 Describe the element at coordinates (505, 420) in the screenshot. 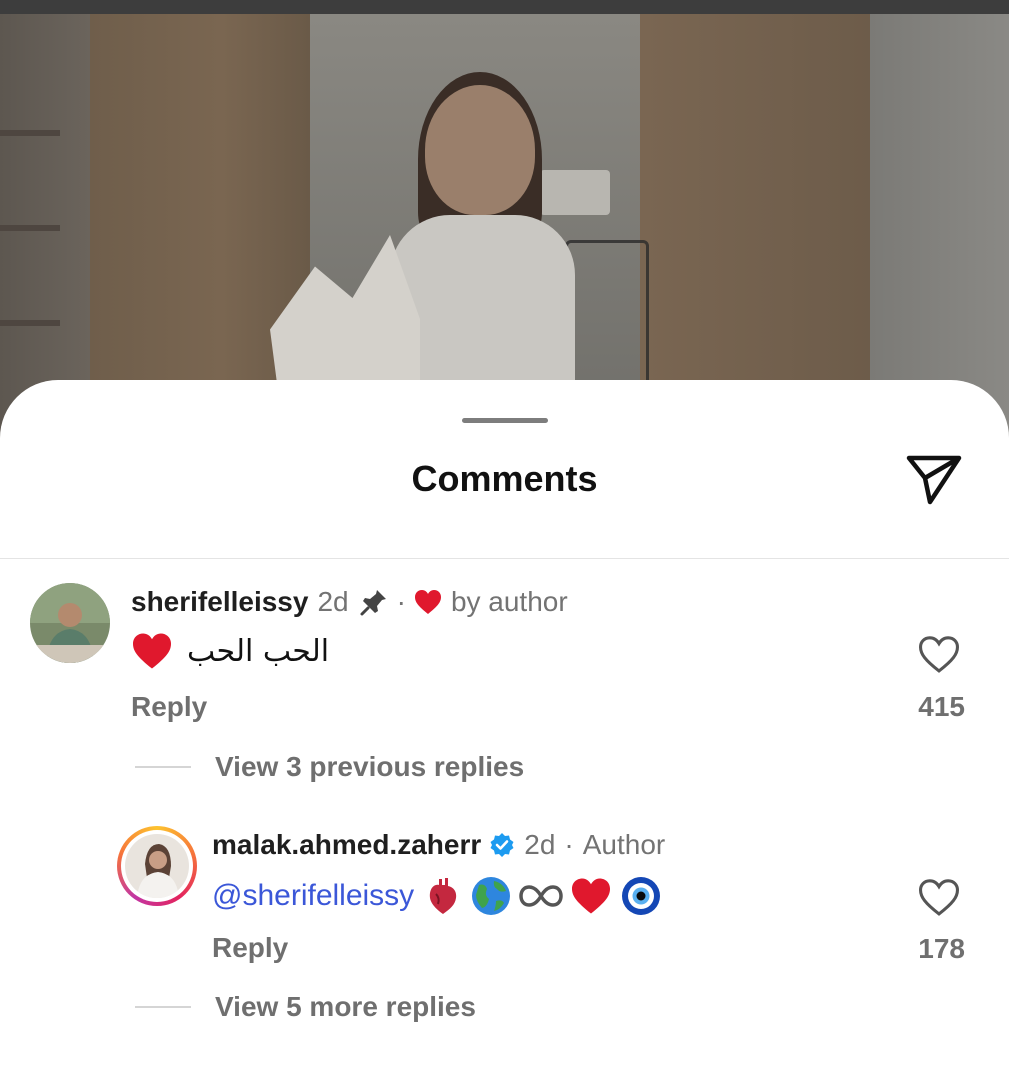

I see `sheet-drag-handle` at that location.